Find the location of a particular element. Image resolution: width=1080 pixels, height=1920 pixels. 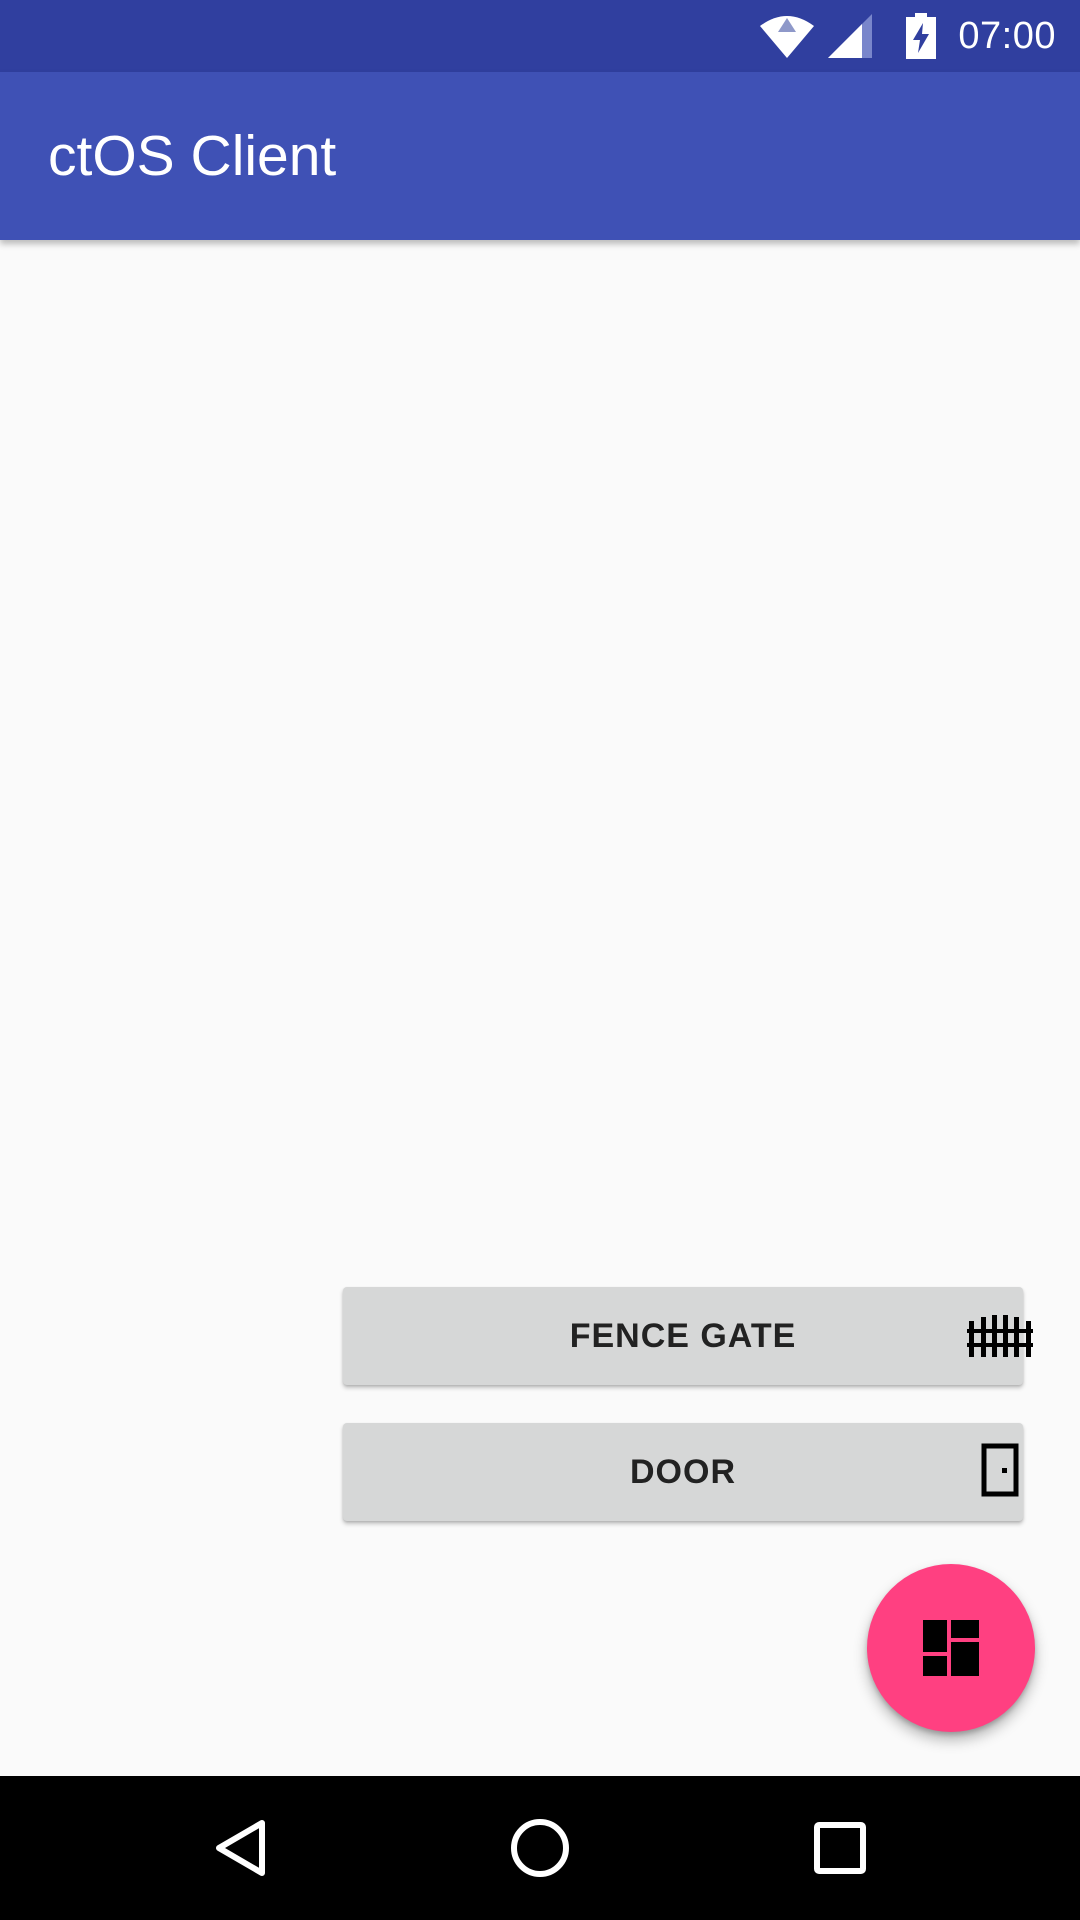

app-title: ctOS Client is located at coordinates (192, 156).